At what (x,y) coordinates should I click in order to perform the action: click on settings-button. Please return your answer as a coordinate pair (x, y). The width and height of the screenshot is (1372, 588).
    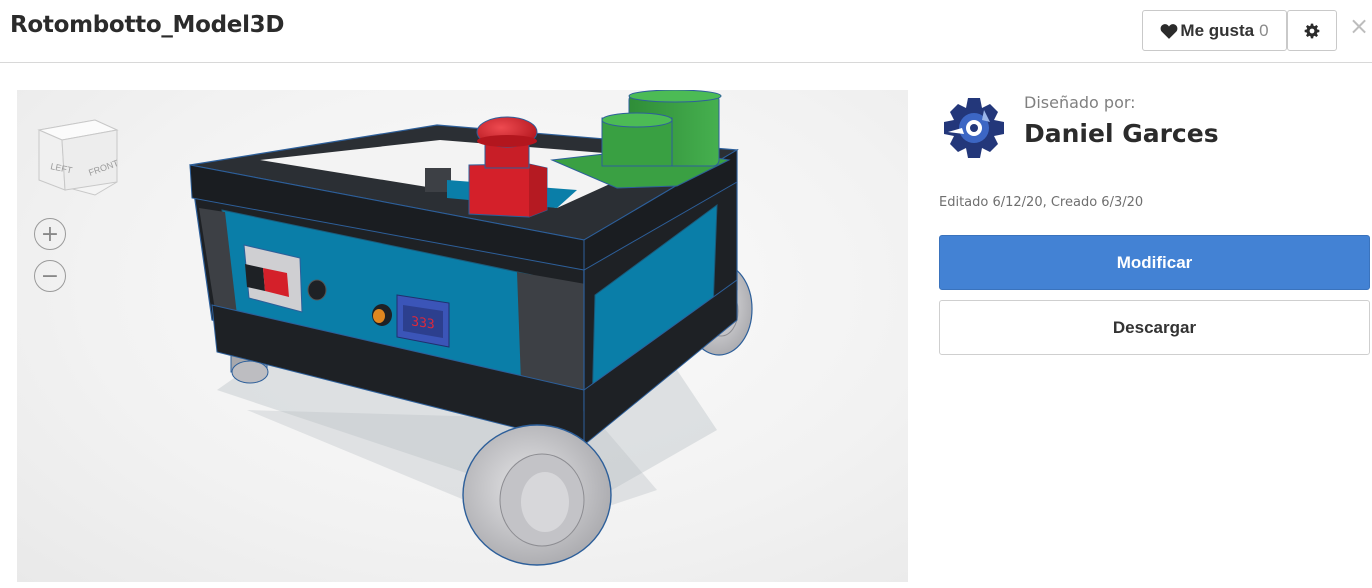
    Looking at the image, I should click on (1312, 30).